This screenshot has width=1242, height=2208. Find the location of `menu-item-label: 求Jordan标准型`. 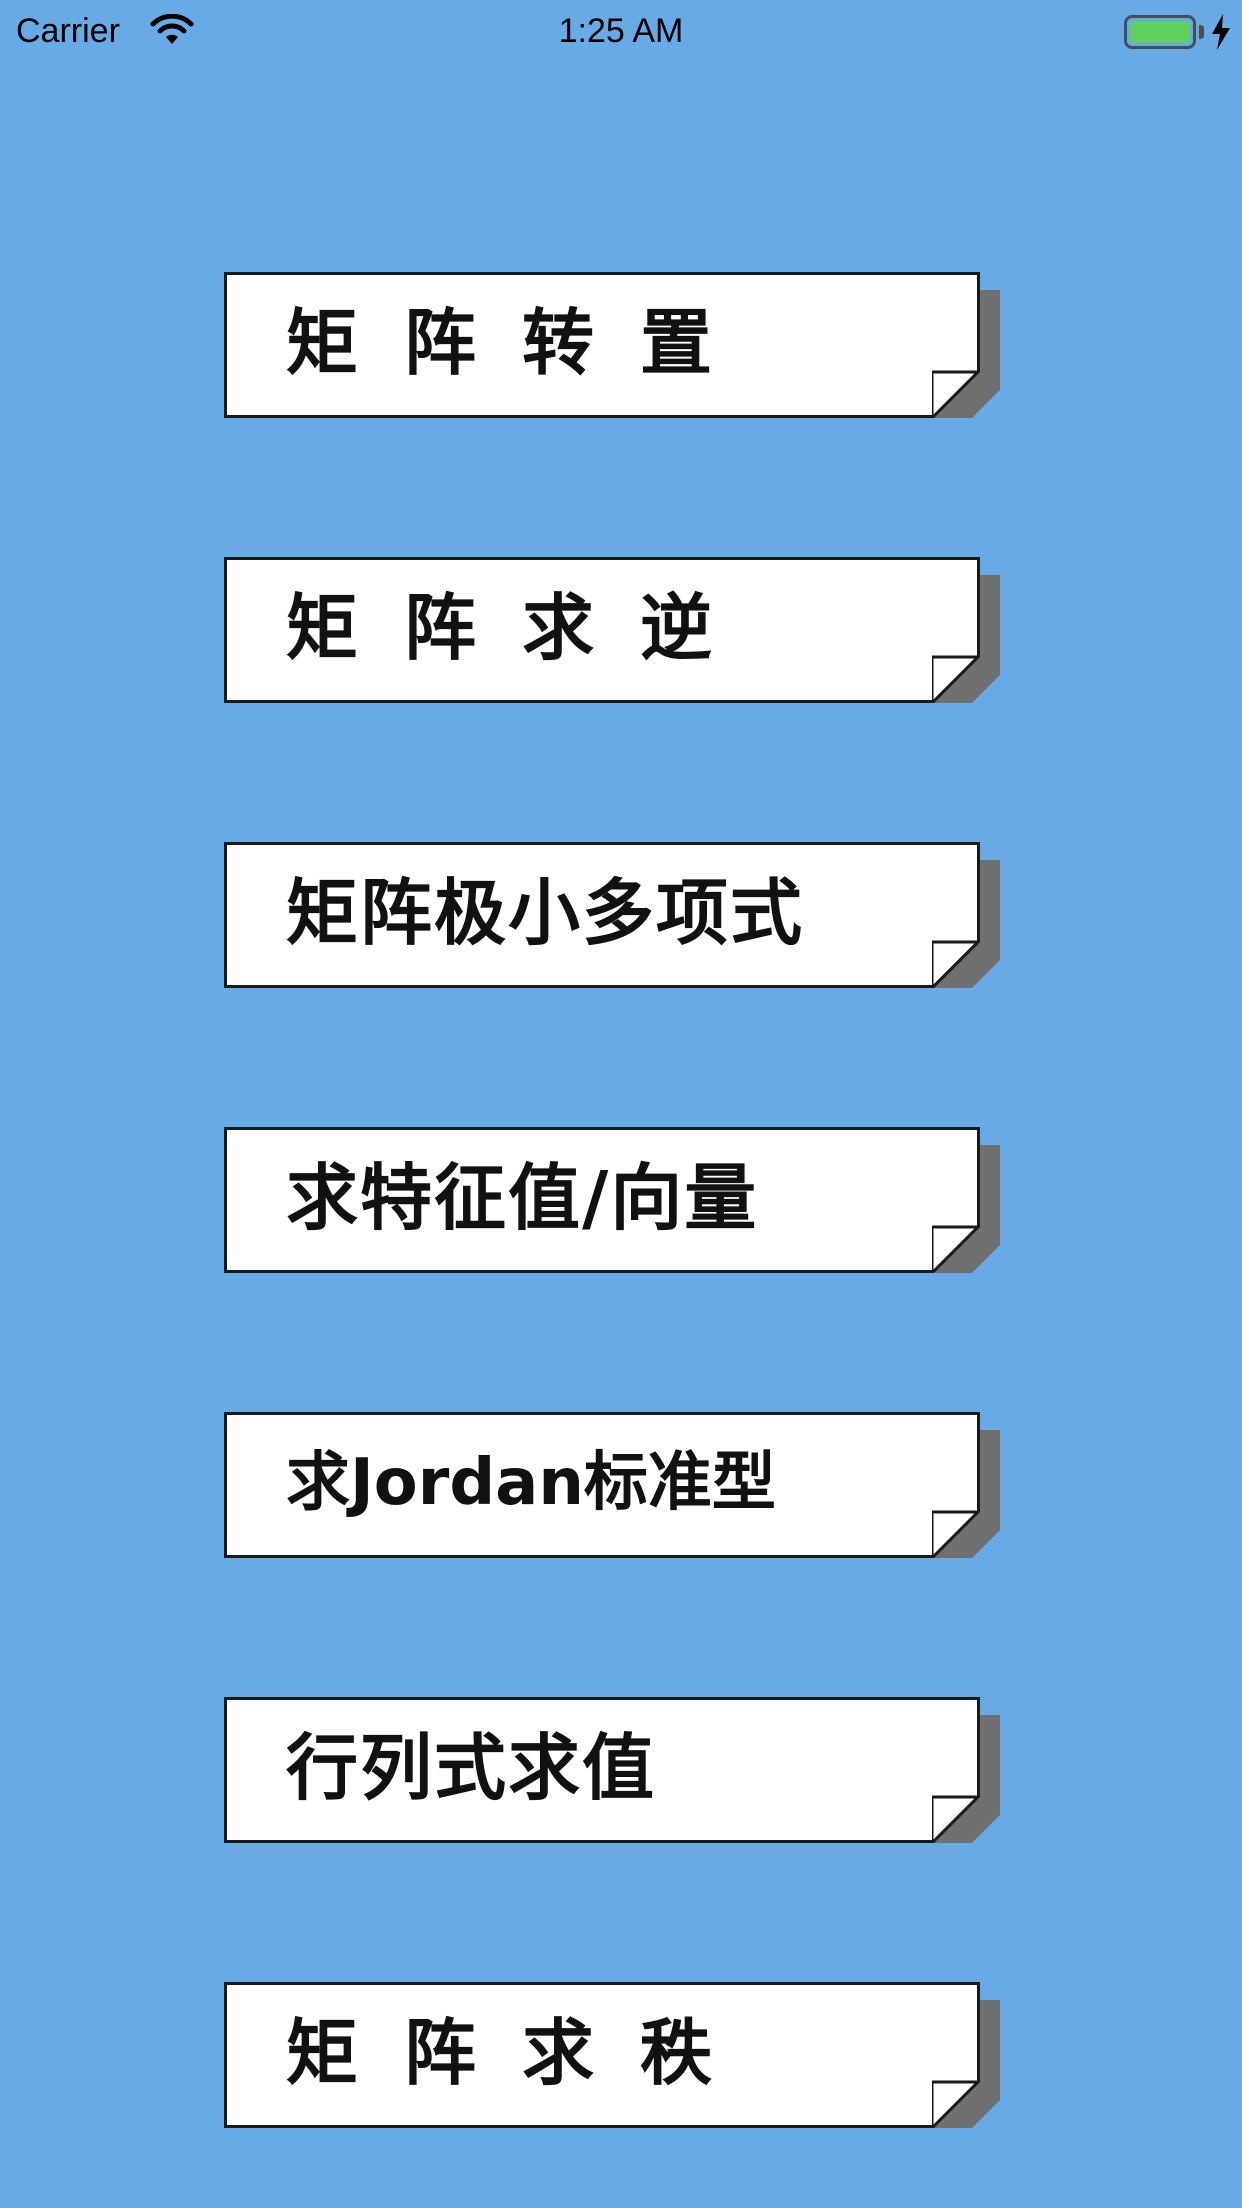

menu-item-label: 求Jordan标准型 is located at coordinates (531, 1483).